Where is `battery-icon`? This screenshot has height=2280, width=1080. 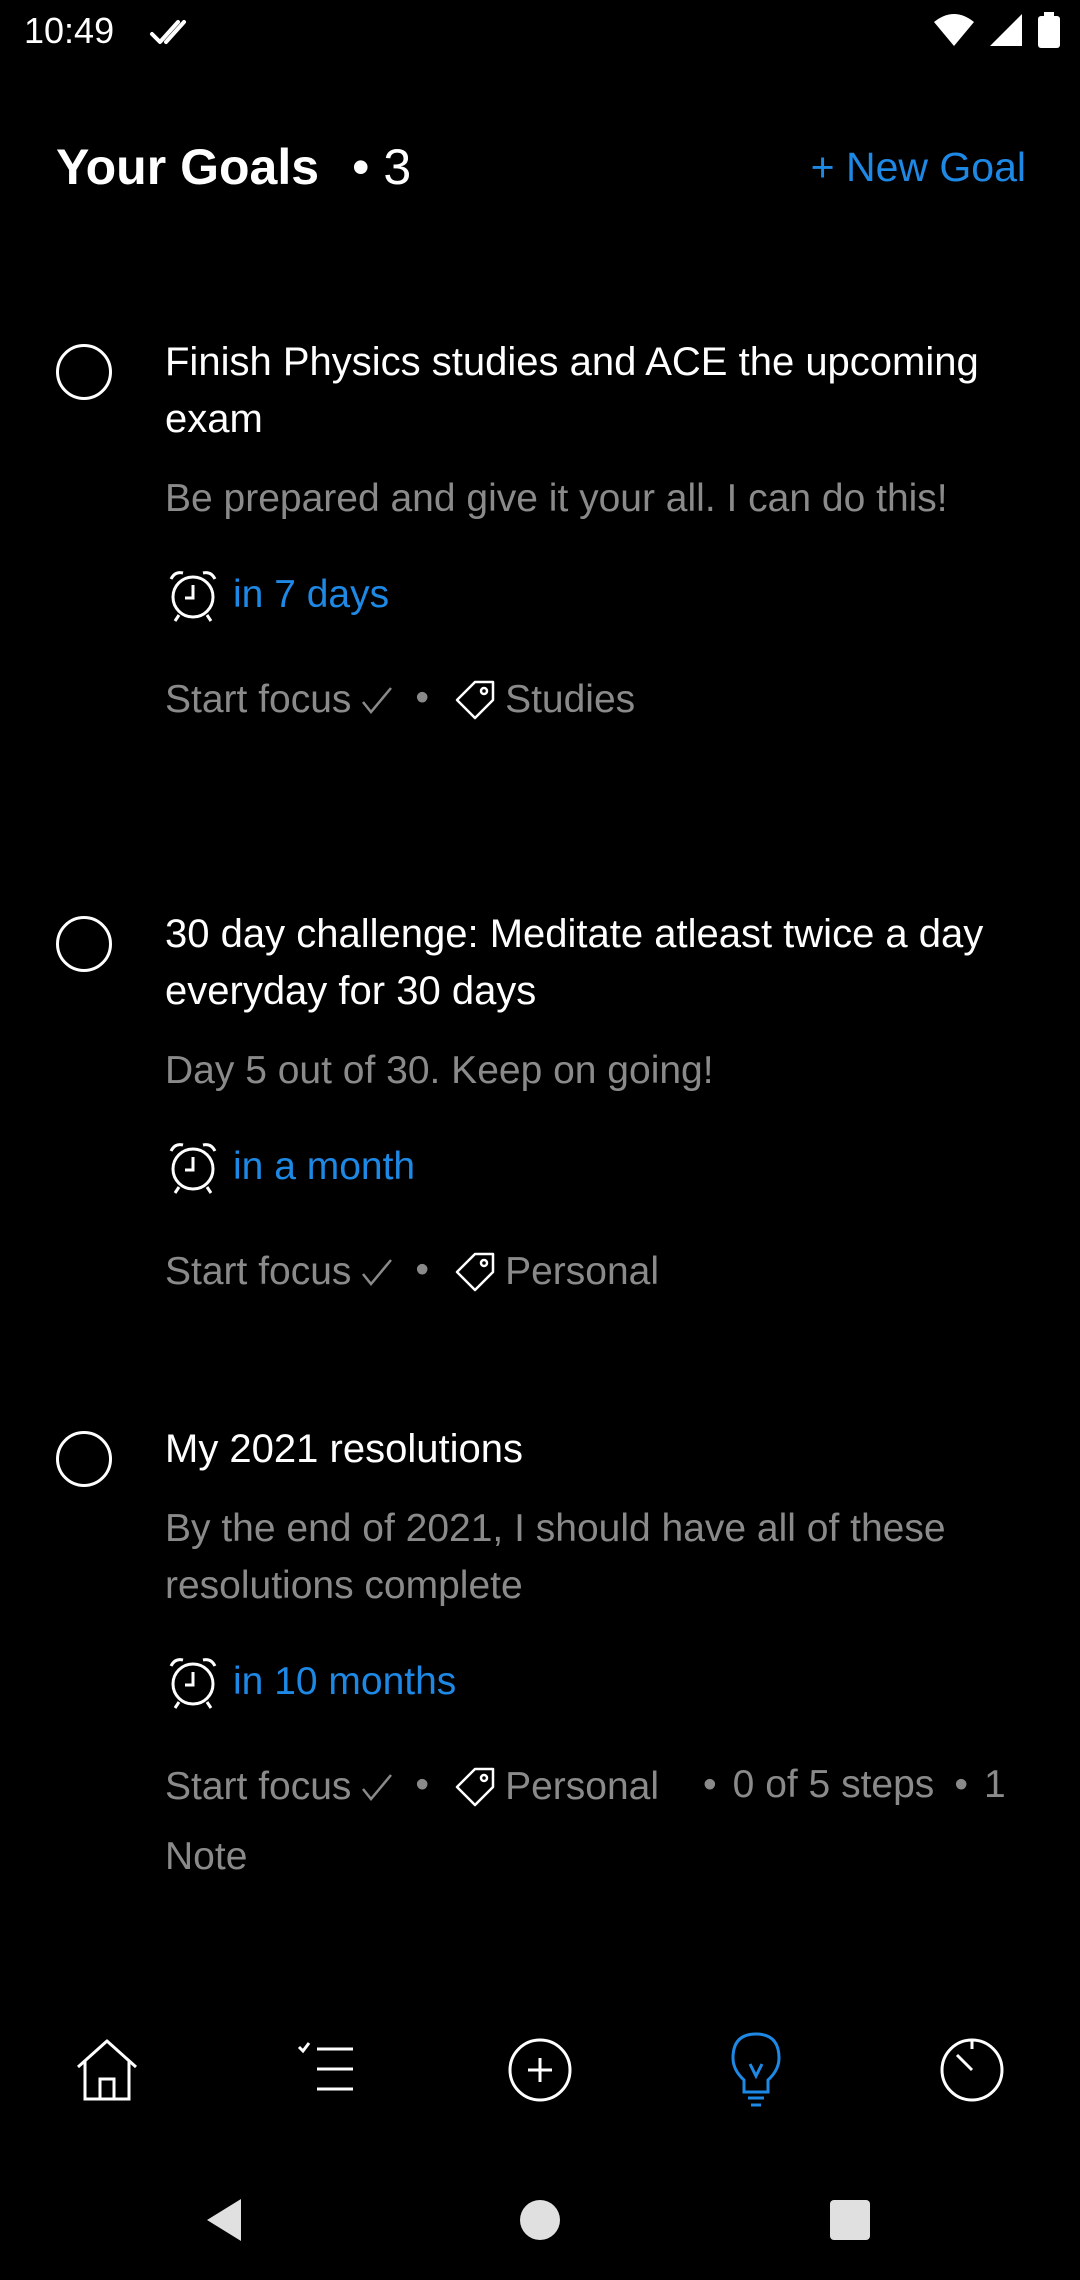 battery-icon is located at coordinates (1049, 30).